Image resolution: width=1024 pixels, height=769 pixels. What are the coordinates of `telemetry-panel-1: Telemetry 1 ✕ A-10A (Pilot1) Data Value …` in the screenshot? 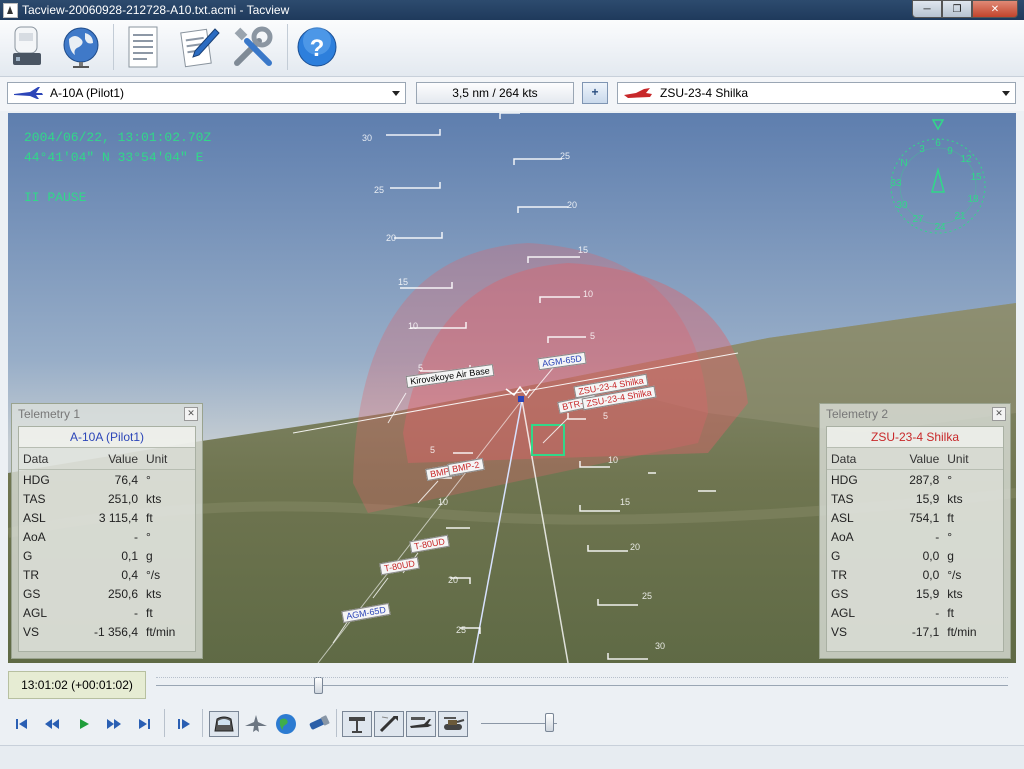 It's located at (107, 531).